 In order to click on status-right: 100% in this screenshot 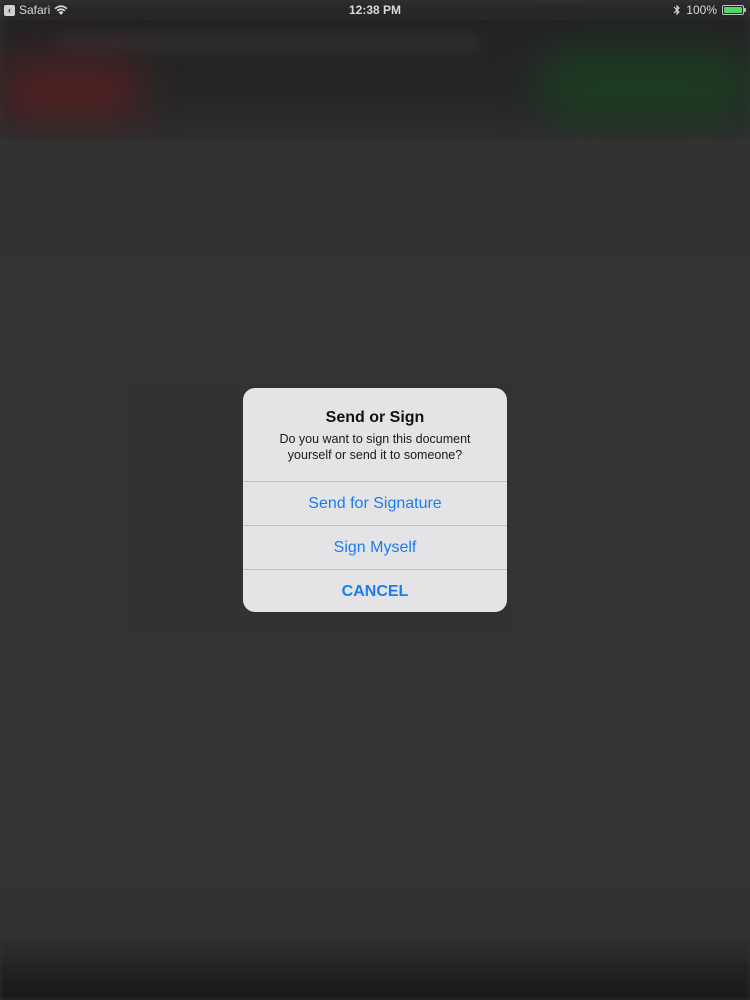, I will do `click(709, 10)`.